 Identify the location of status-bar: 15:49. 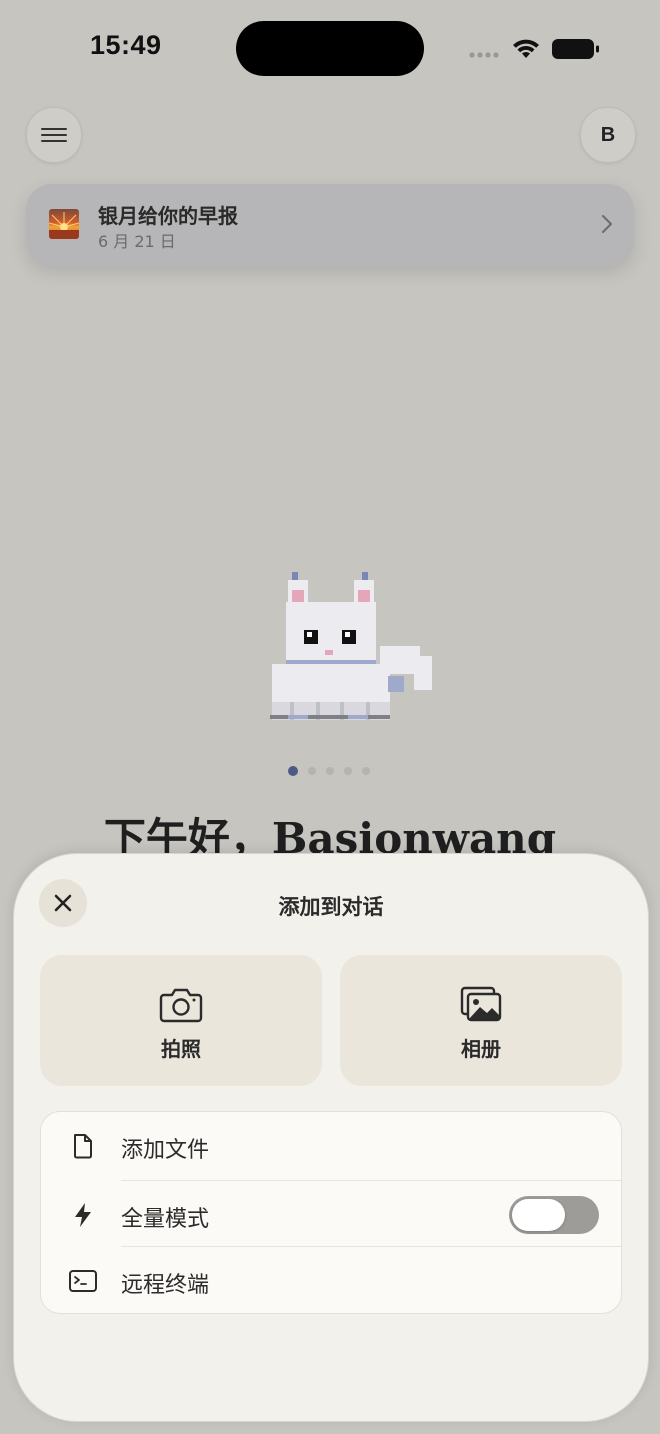
(330, 50).